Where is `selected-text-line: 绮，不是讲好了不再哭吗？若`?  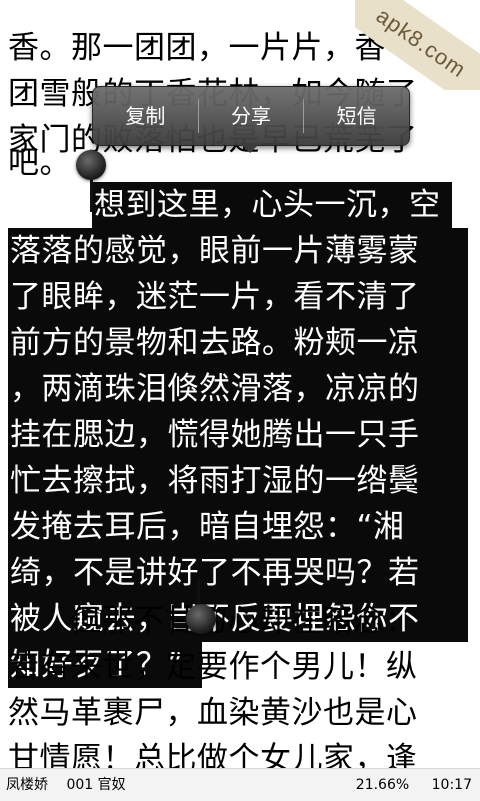 selected-text-line: 绮，不是讲好了不再哭吗？若 is located at coordinates (238, 573).